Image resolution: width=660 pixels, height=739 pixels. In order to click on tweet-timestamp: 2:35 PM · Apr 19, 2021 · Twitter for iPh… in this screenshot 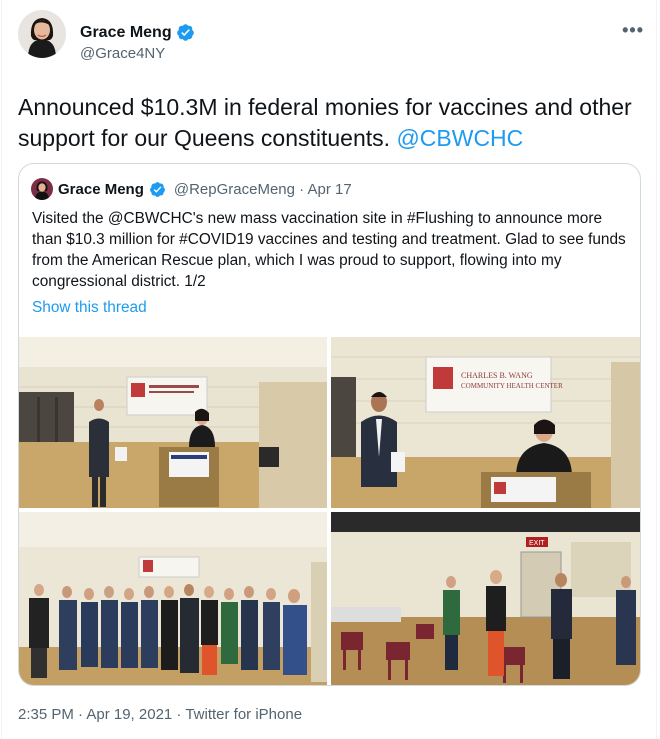, I will do `click(160, 714)`.